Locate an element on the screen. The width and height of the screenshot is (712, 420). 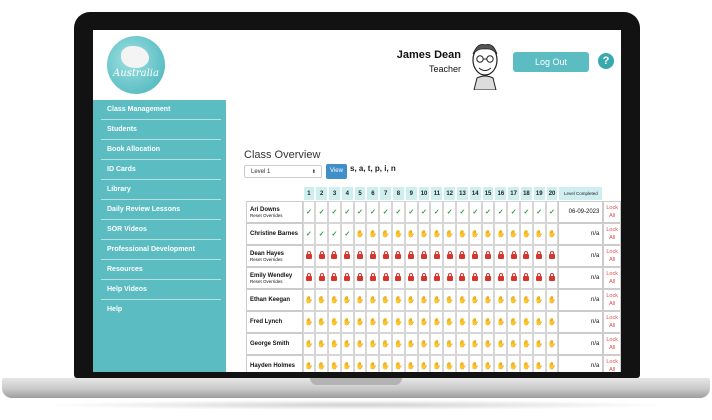
student-name: Christine Barnes is located at coordinates (276, 234).